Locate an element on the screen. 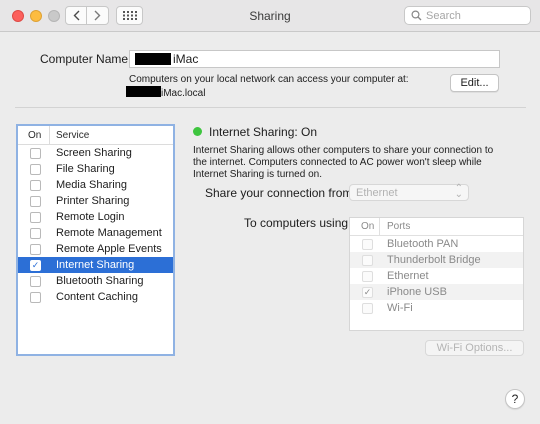  service-checkbox: ✓ is located at coordinates (35, 265).